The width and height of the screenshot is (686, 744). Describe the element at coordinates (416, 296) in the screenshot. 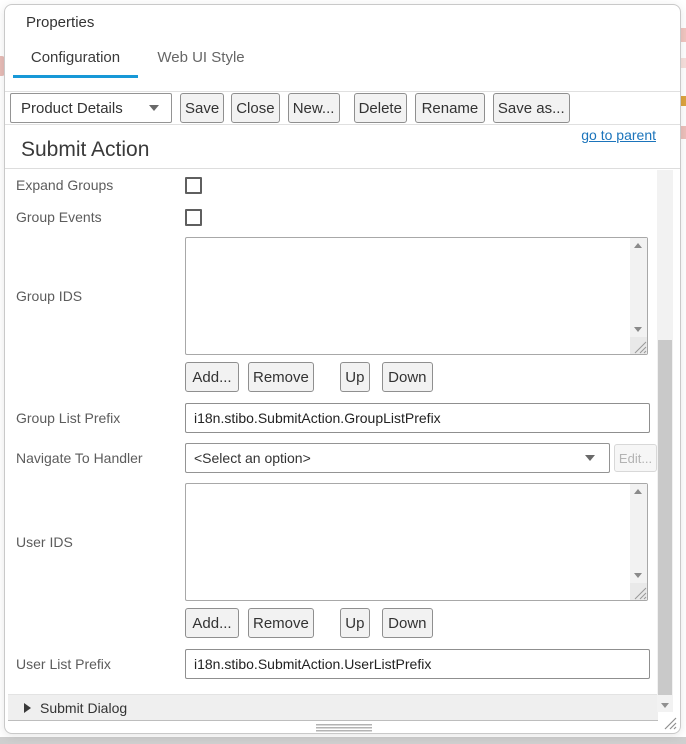

I see `group-ids-textarea` at that location.